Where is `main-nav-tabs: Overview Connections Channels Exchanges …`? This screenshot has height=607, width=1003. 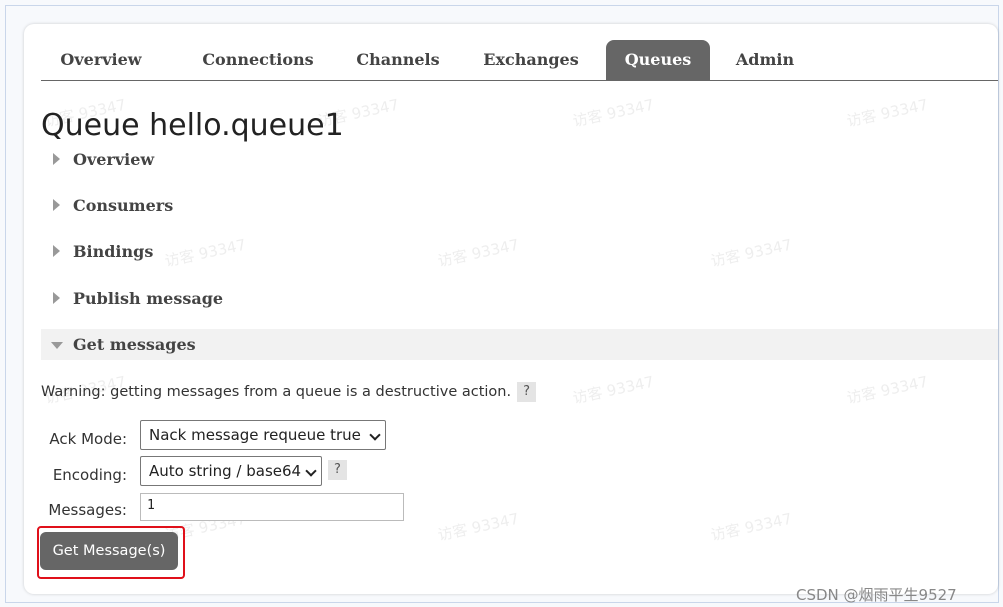
main-nav-tabs: Overview Connections Channels Exchanges … is located at coordinates (519, 60).